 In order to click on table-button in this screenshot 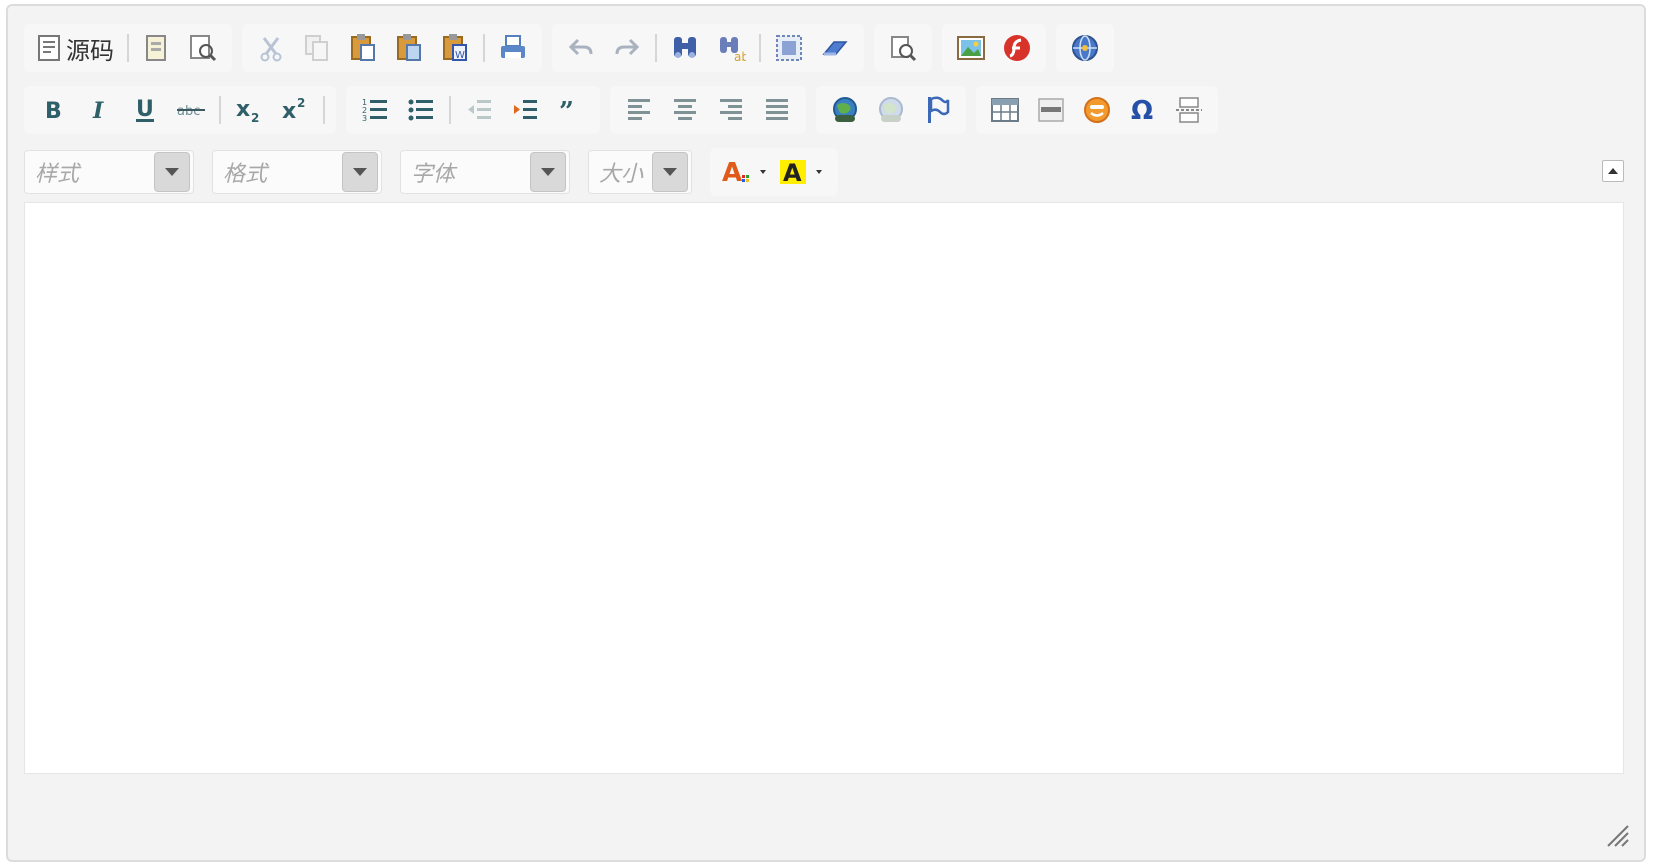, I will do `click(1005, 110)`.